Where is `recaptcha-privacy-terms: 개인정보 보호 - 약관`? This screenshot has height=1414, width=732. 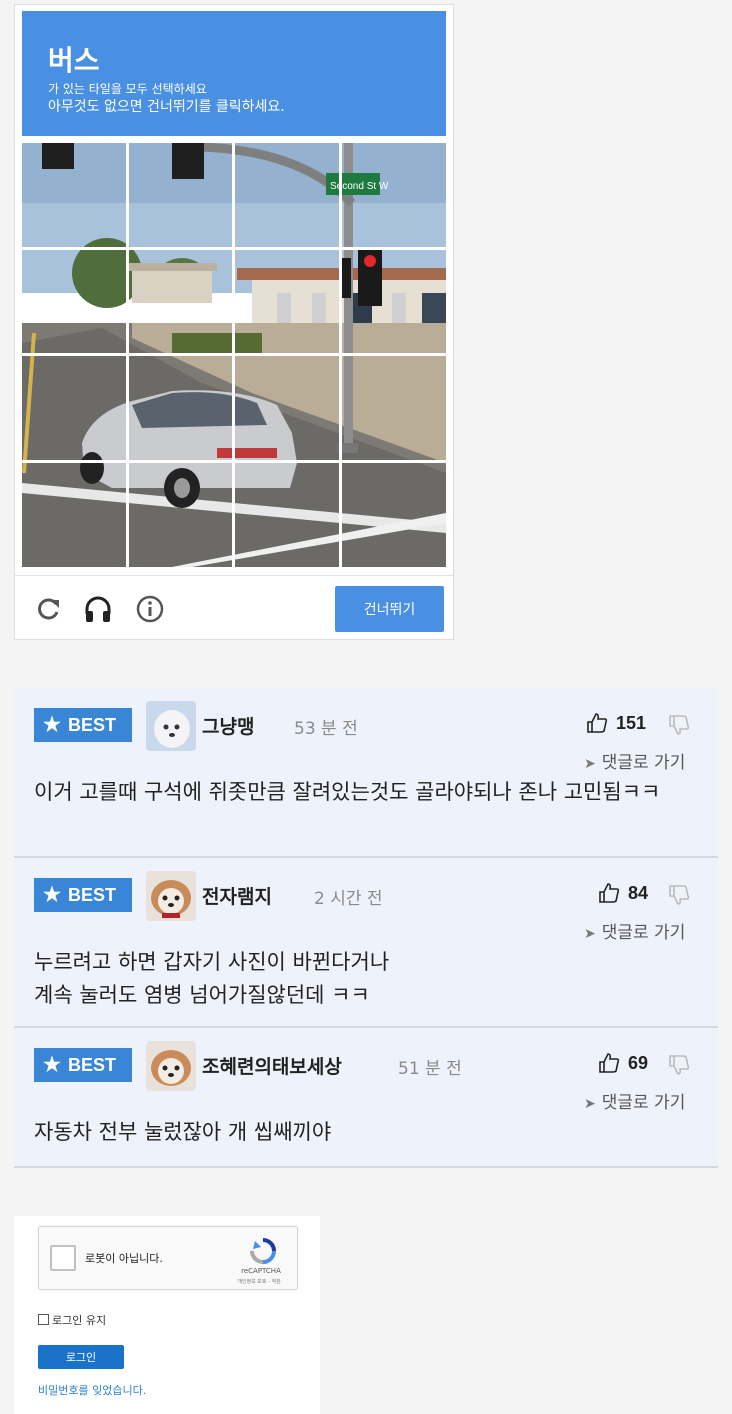 recaptcha-privacy-terms: 개인정보 보호 - 약관 is located at coordinates (259, 1281).